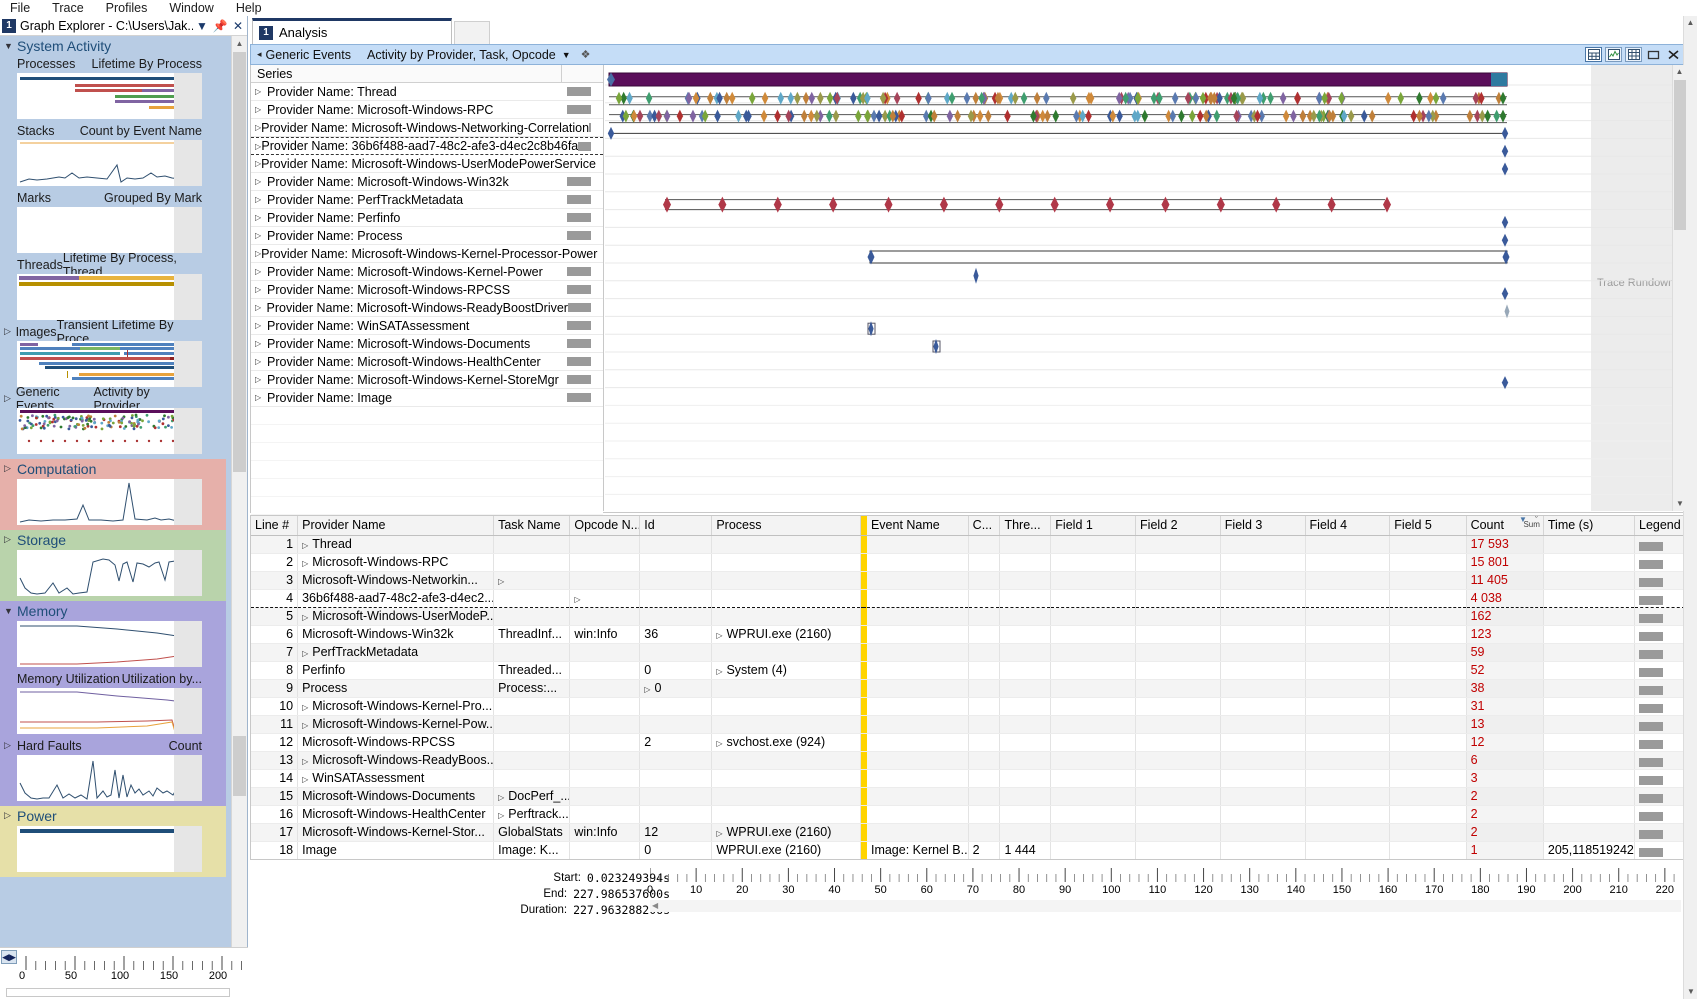  I want to click on scroll-up-arrow-icon: ▲, so click(1679, 72).